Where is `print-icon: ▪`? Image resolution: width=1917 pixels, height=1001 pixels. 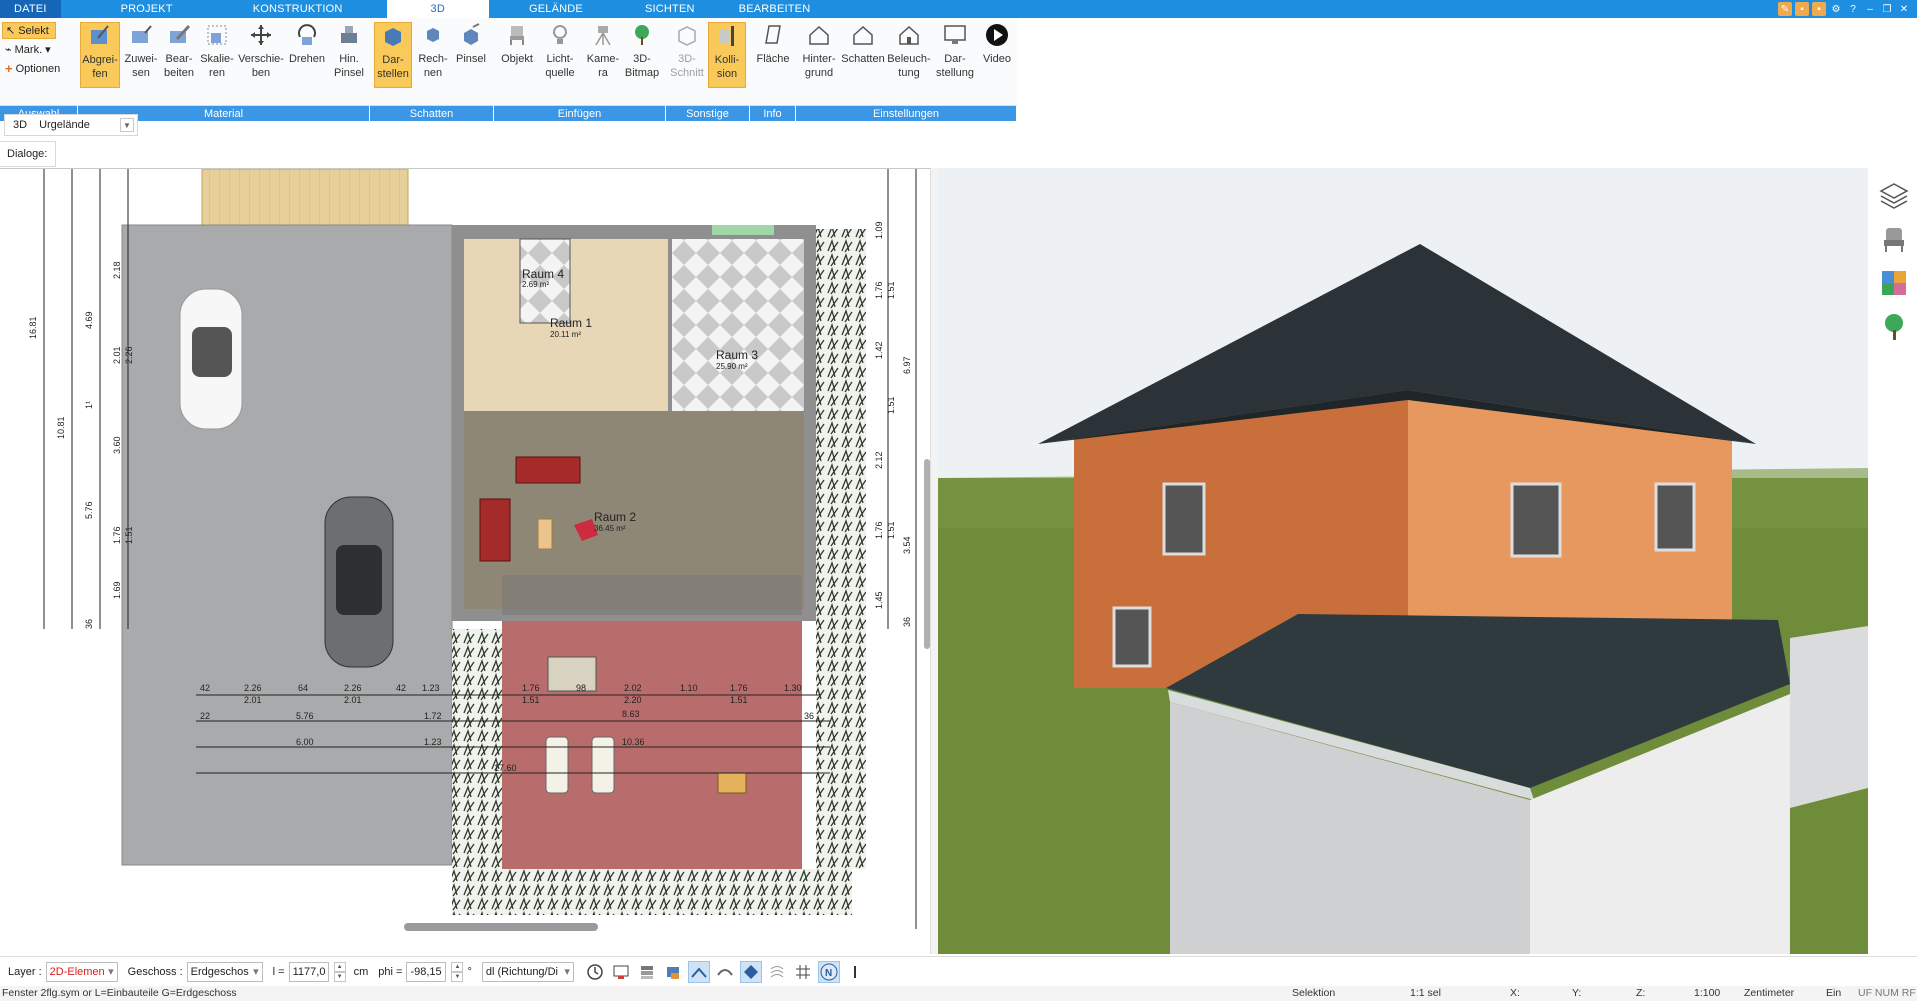
print-icon: ▪ is located at coordinates (1819, 9).